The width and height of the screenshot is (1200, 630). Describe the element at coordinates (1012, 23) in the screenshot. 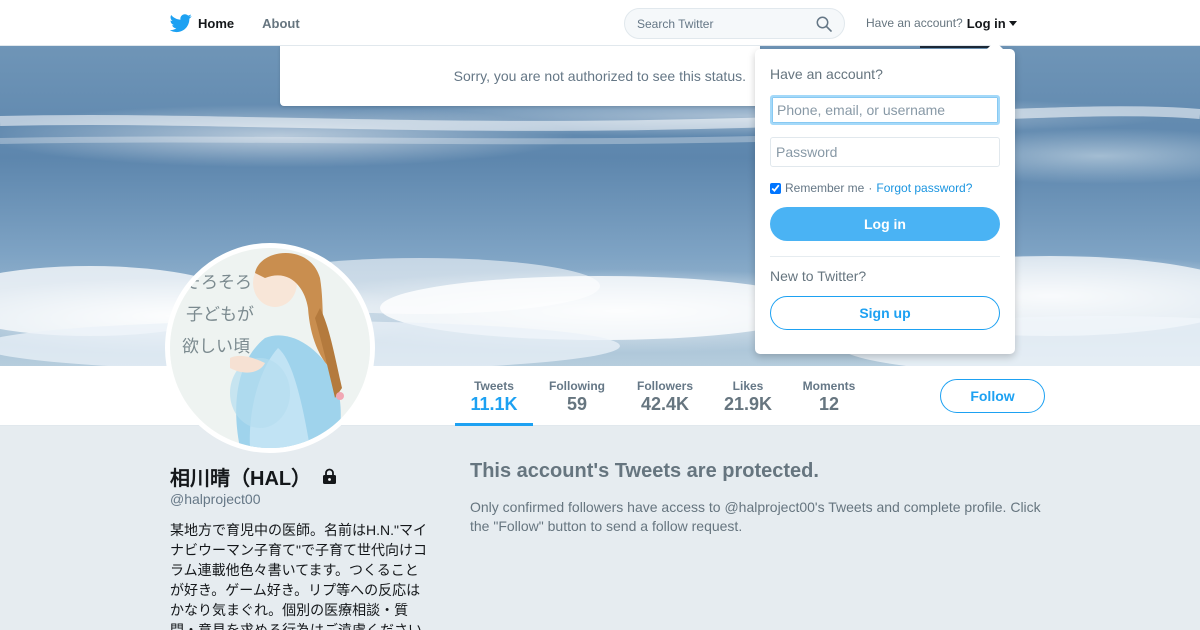

I see `chevron-down-icon` at that location.